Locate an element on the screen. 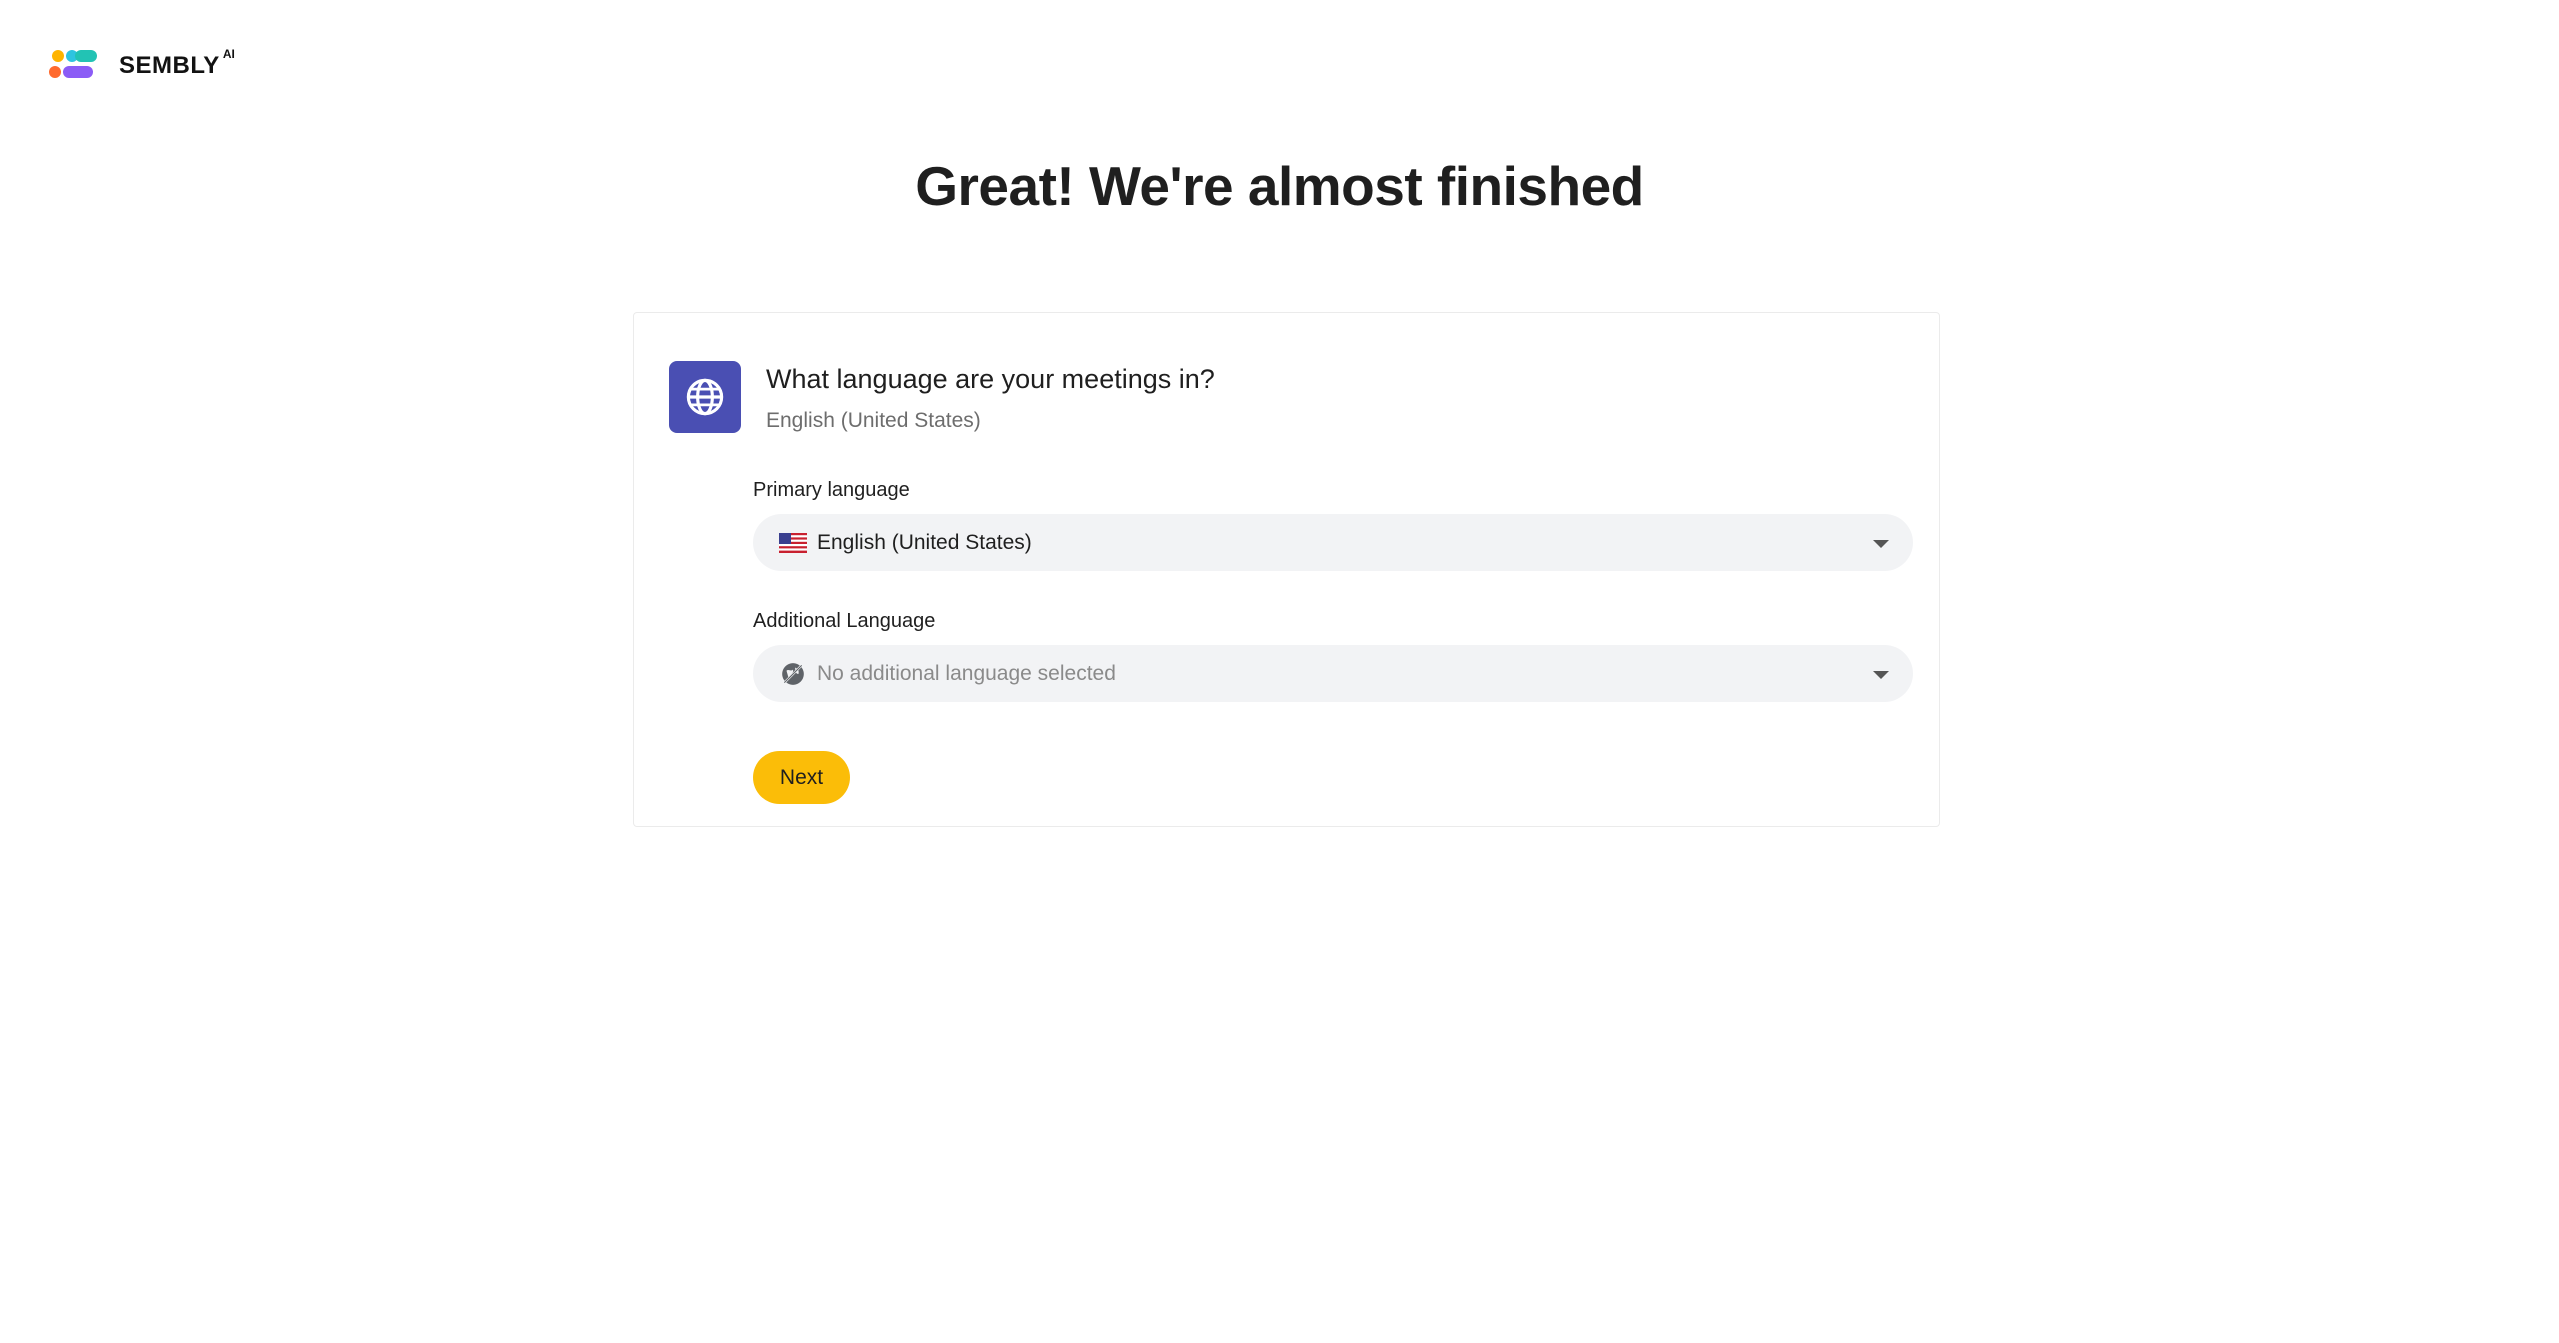 The height and width of the screenshot is (1343, 2559). card-title: What language are your meetings in? is located at coordinates (990, 379).